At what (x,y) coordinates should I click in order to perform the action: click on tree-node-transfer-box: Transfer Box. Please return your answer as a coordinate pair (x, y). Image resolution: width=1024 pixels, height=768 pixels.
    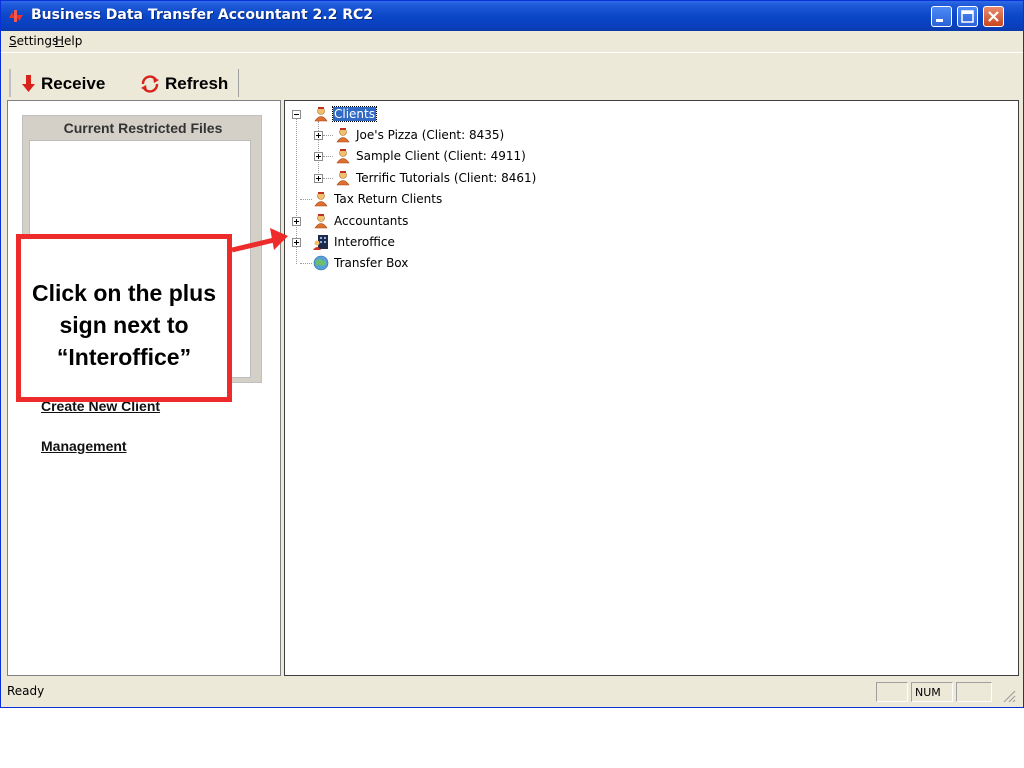
    Looking at the image, I should click on (361, 263).